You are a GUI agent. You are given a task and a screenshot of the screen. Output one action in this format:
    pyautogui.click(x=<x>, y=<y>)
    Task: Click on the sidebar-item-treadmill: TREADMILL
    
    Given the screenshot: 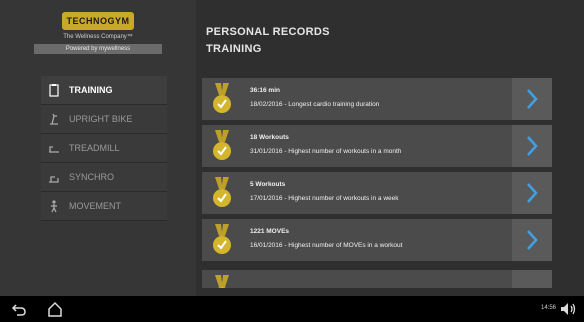 What is the action you would take?
    pyautogui.click(x=104, y=148)
    